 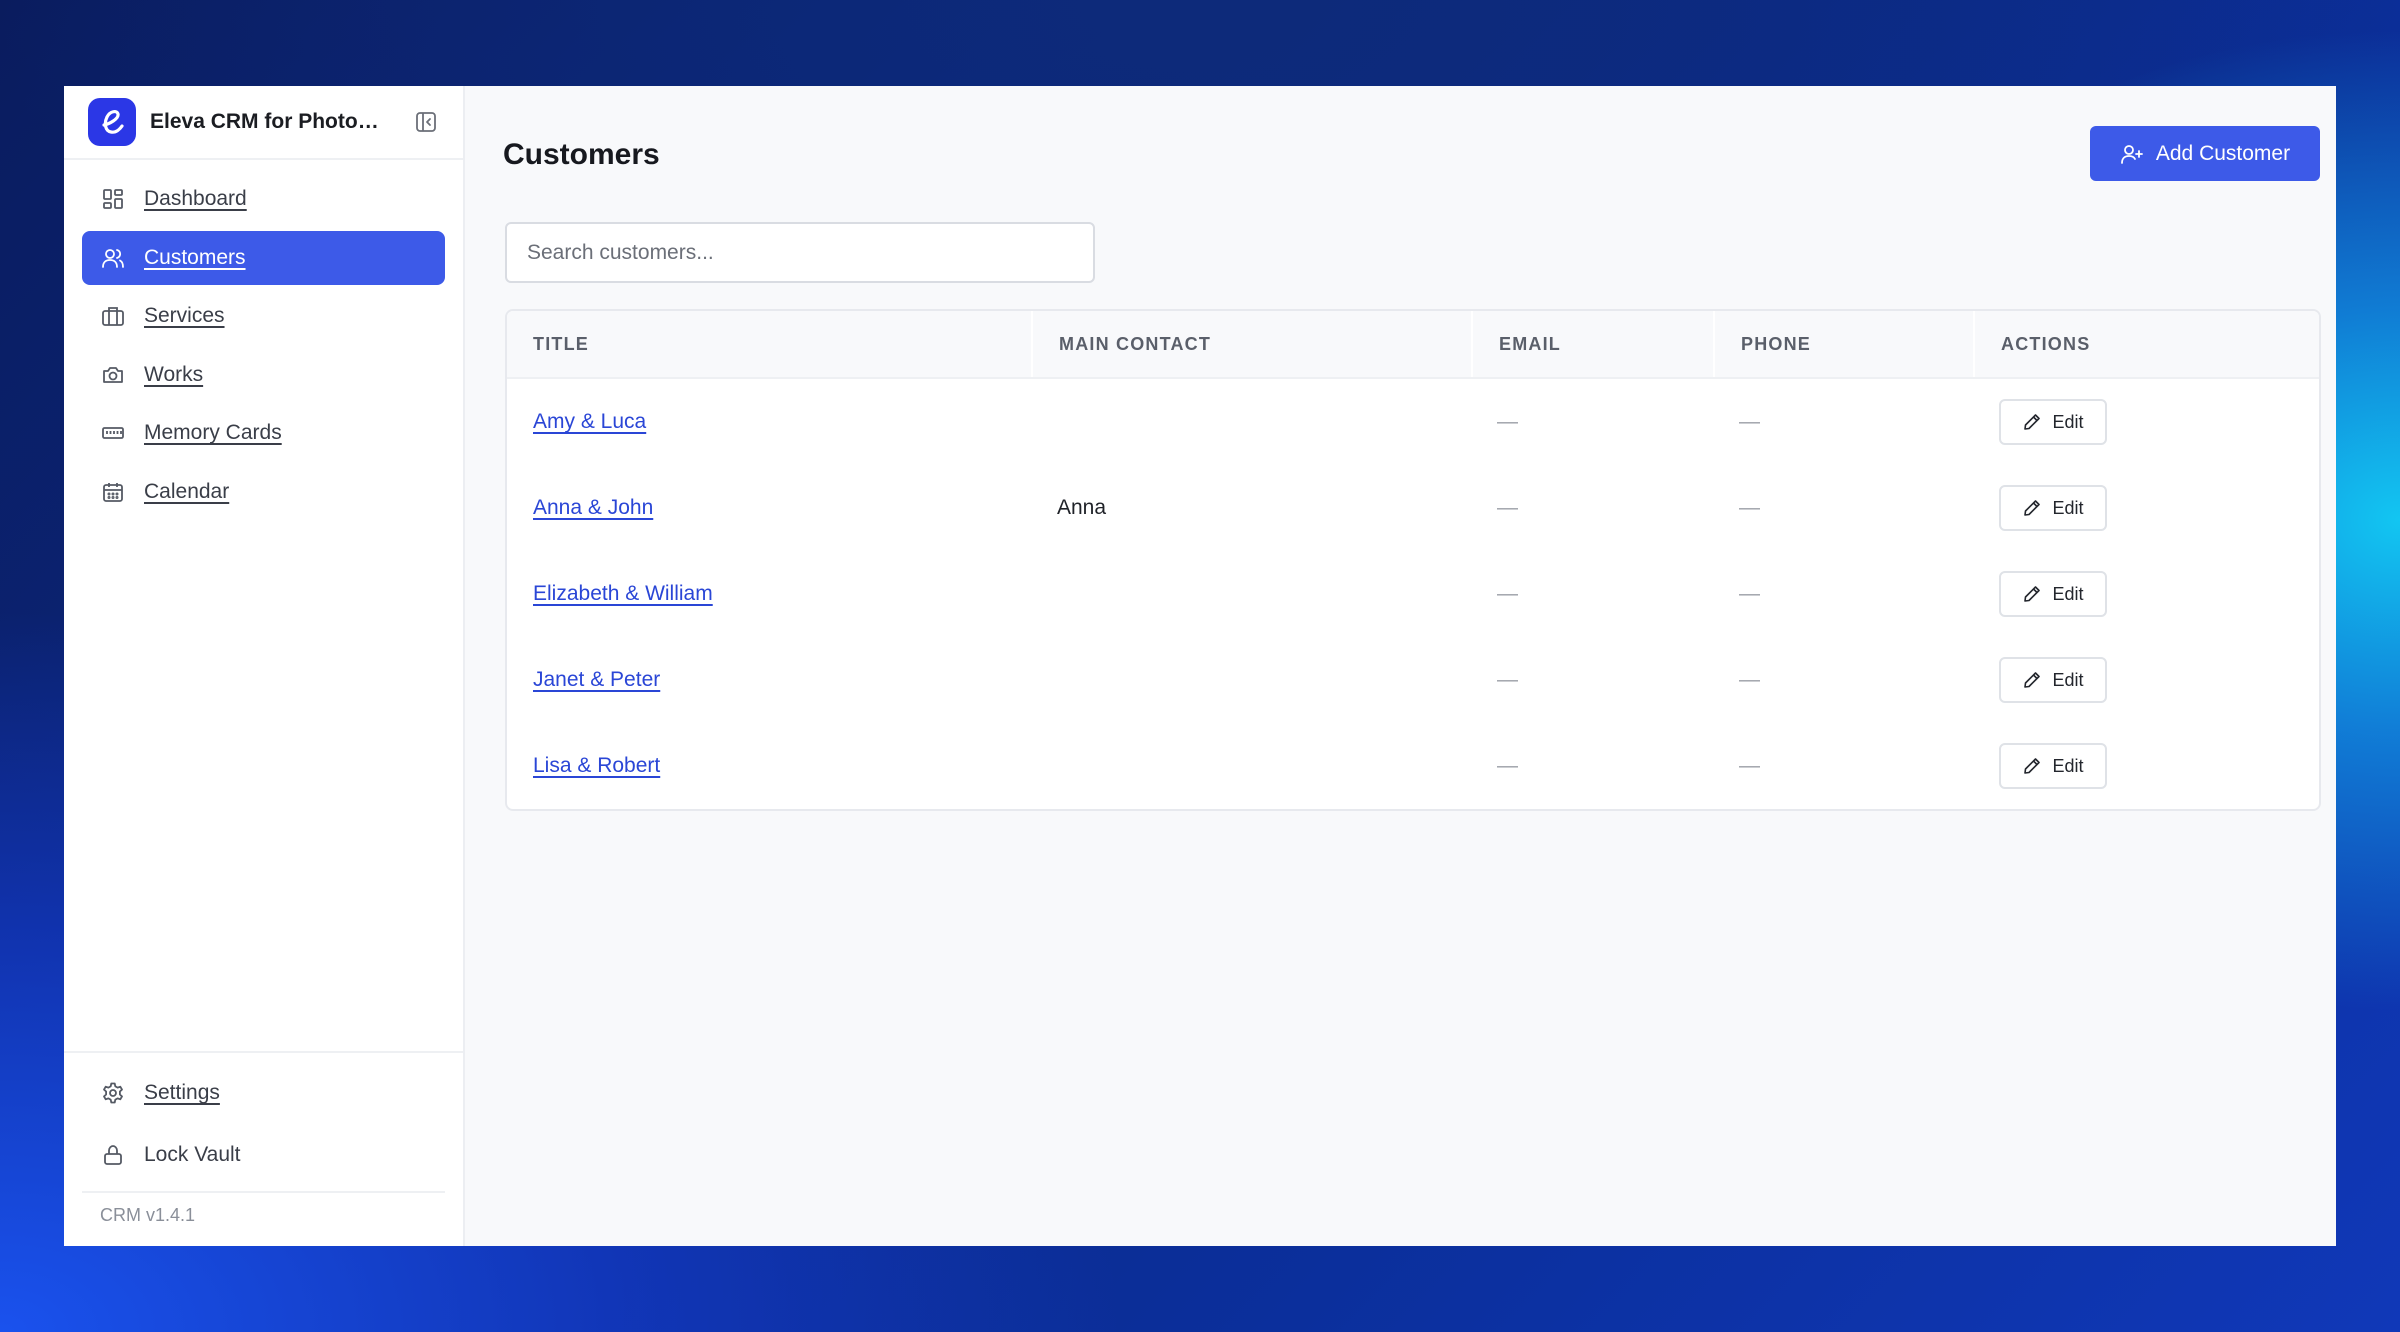 I want to click on customer-title-link: Janet & Peter, so click(x=596, y=680).